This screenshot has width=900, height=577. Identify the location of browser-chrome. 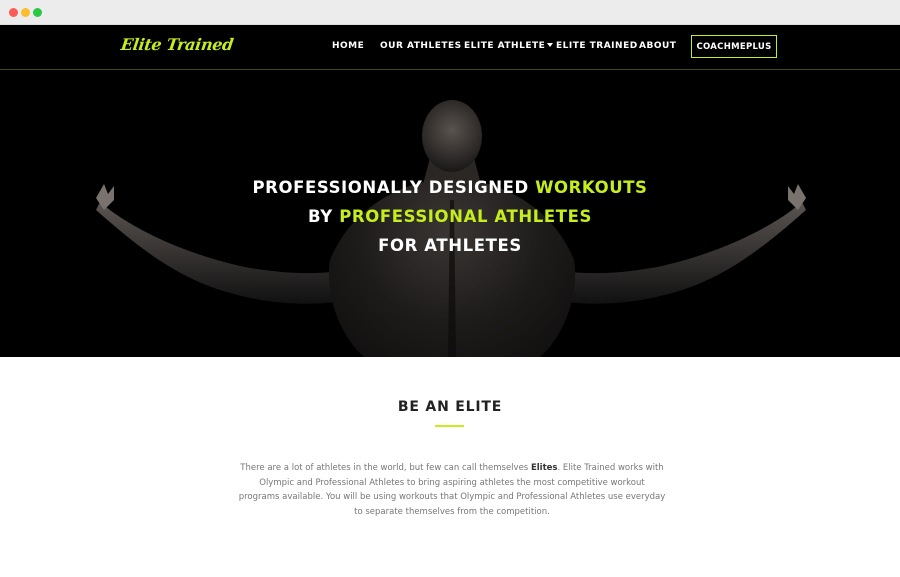
(450, 12).